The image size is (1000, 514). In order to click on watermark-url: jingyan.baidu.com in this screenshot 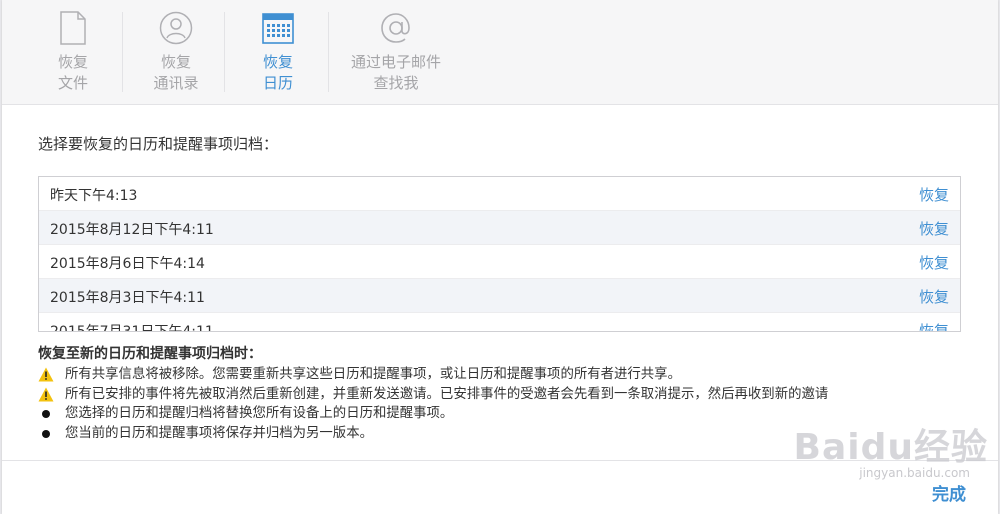, I will do `click(914, 473)`.